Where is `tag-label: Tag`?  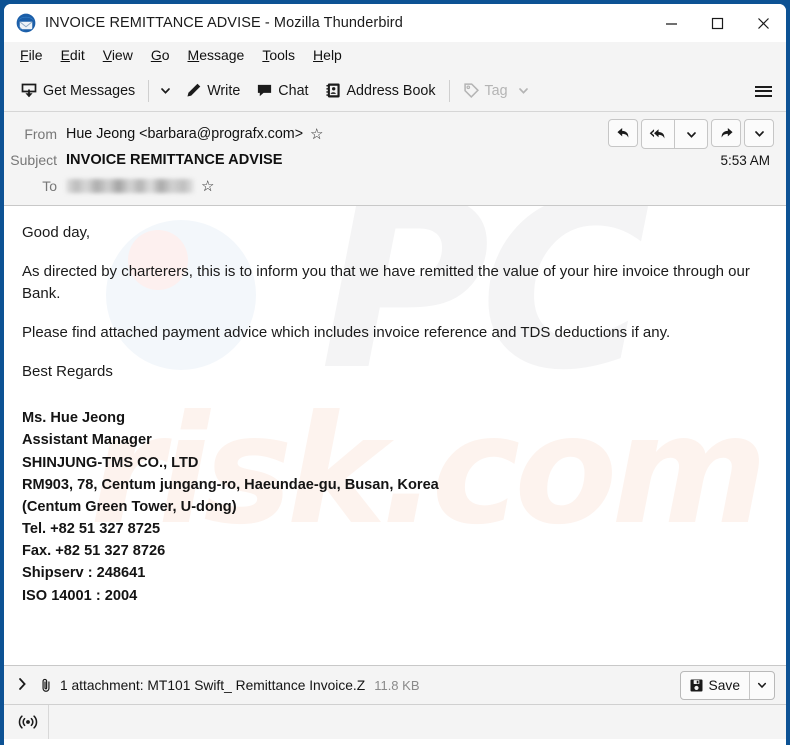
tag-label: Tag is located at coordinates (496, 90).